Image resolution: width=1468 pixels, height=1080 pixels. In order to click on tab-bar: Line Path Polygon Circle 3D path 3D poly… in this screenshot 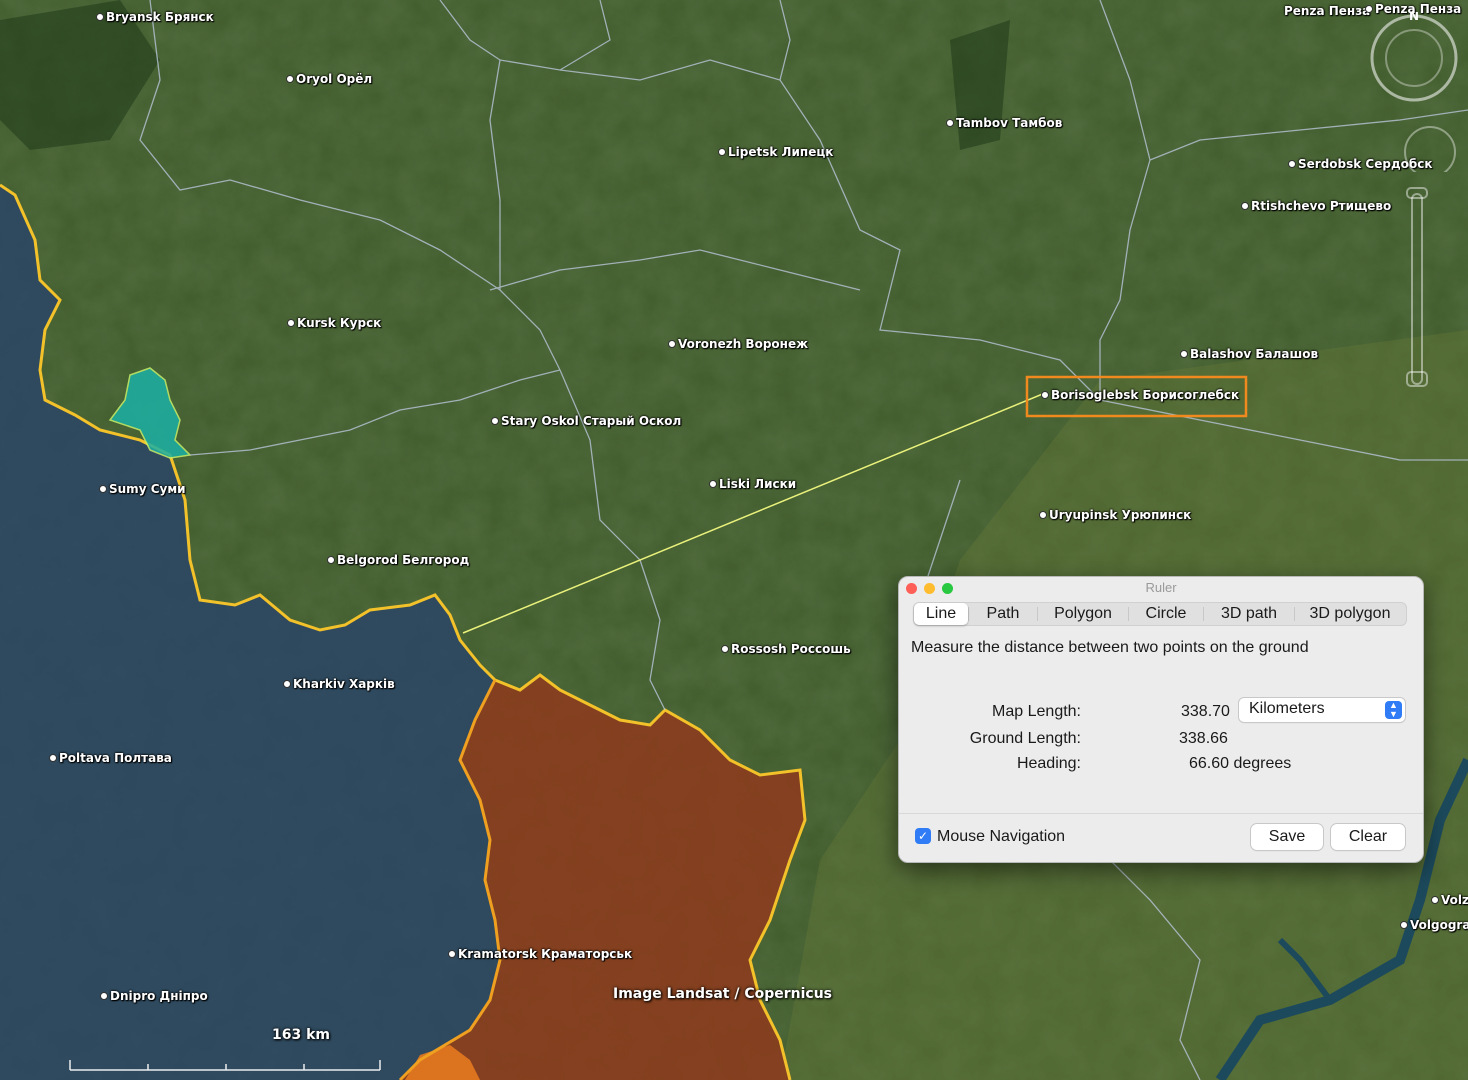, I will do `click(1160, 614)`.